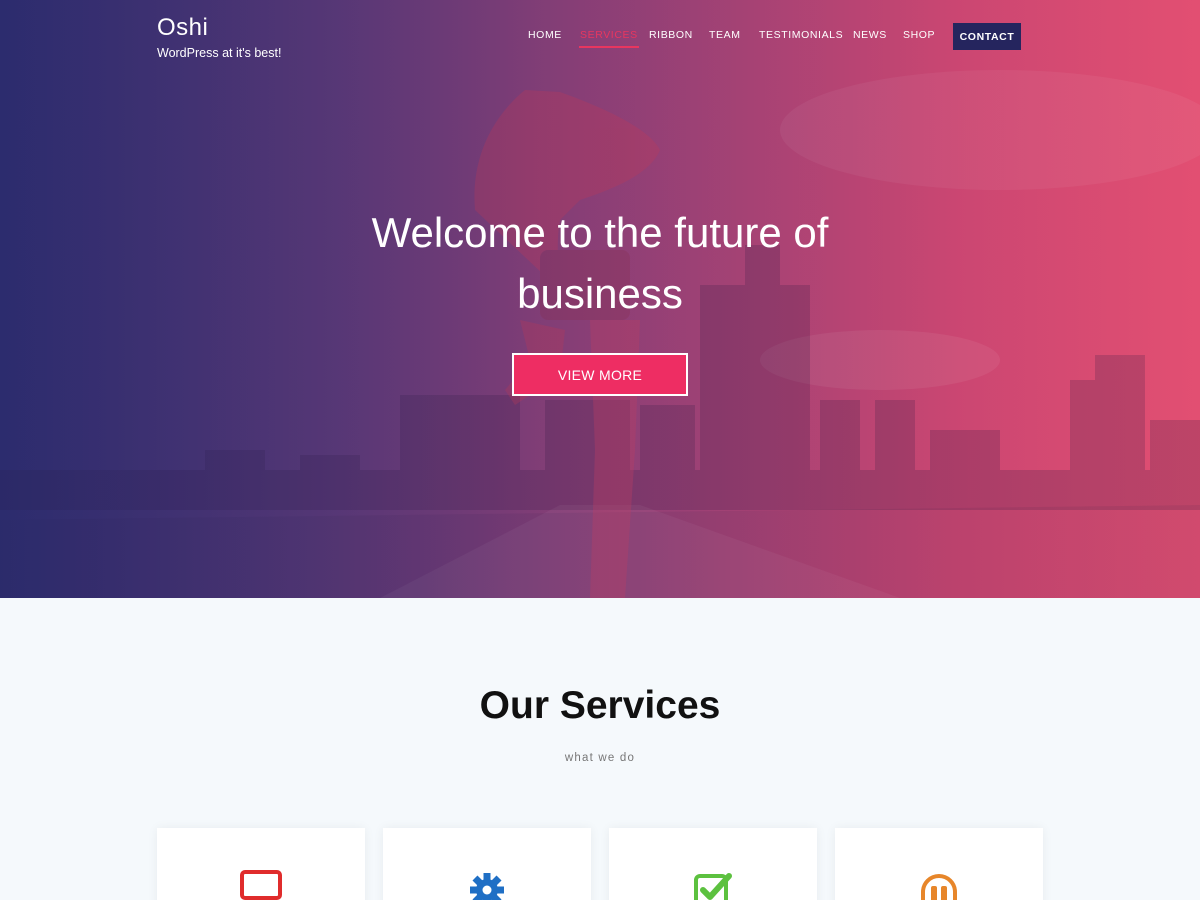 The image size is (1200, 900). Describe the element at coordinates (939, 887) in the screenshot. I see `headphones-icon` at that location.